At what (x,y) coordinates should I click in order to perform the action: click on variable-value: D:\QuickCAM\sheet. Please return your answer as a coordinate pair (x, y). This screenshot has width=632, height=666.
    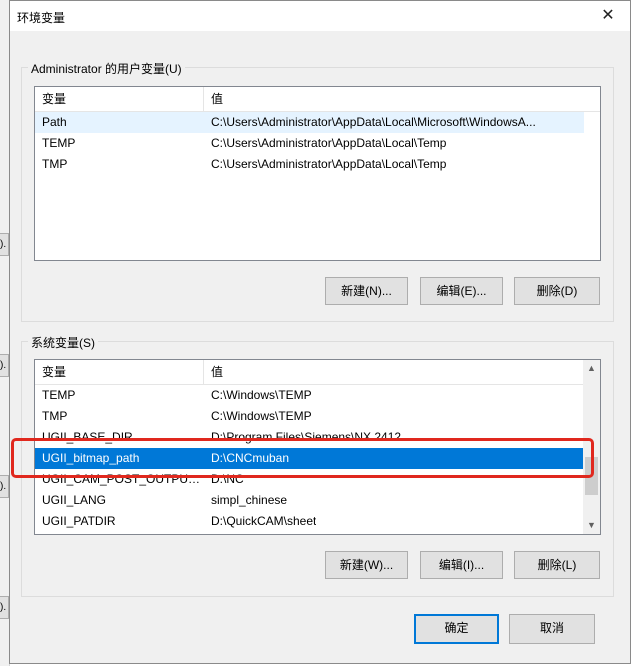
    Looking at the image, I should click on (264, 521).